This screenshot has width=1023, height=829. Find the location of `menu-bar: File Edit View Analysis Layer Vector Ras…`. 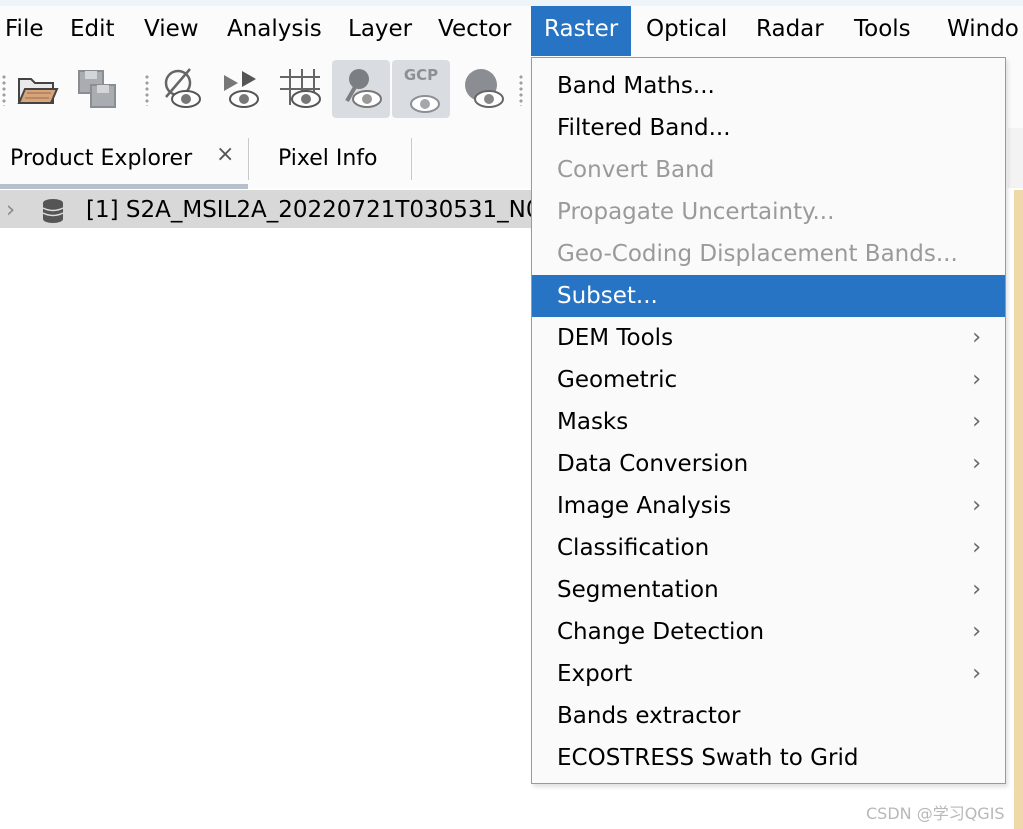

menu-bar: File Edit View Analysis Layer Vector Ras… is located at coordinates (511, 28).